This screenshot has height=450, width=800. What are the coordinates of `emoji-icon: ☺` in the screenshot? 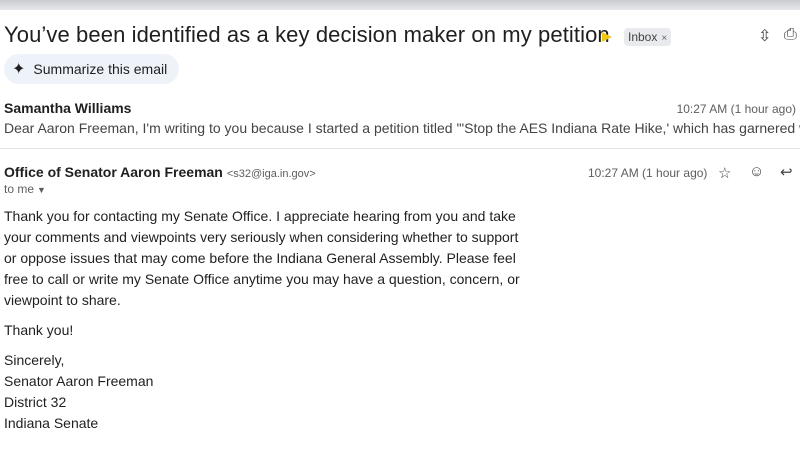 It's located at (756, 171).